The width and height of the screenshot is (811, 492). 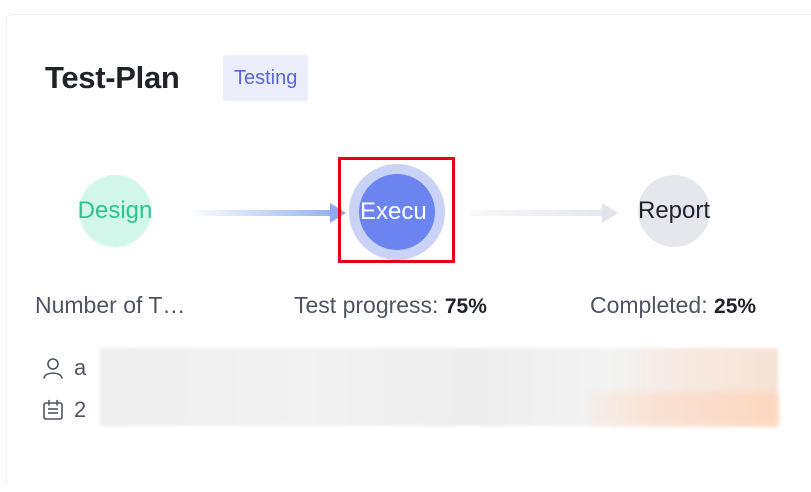 What do you see at coordinates (80, 367) in the screenshot?
I see `meta-user-text: a` at bounding box center [80, 367].